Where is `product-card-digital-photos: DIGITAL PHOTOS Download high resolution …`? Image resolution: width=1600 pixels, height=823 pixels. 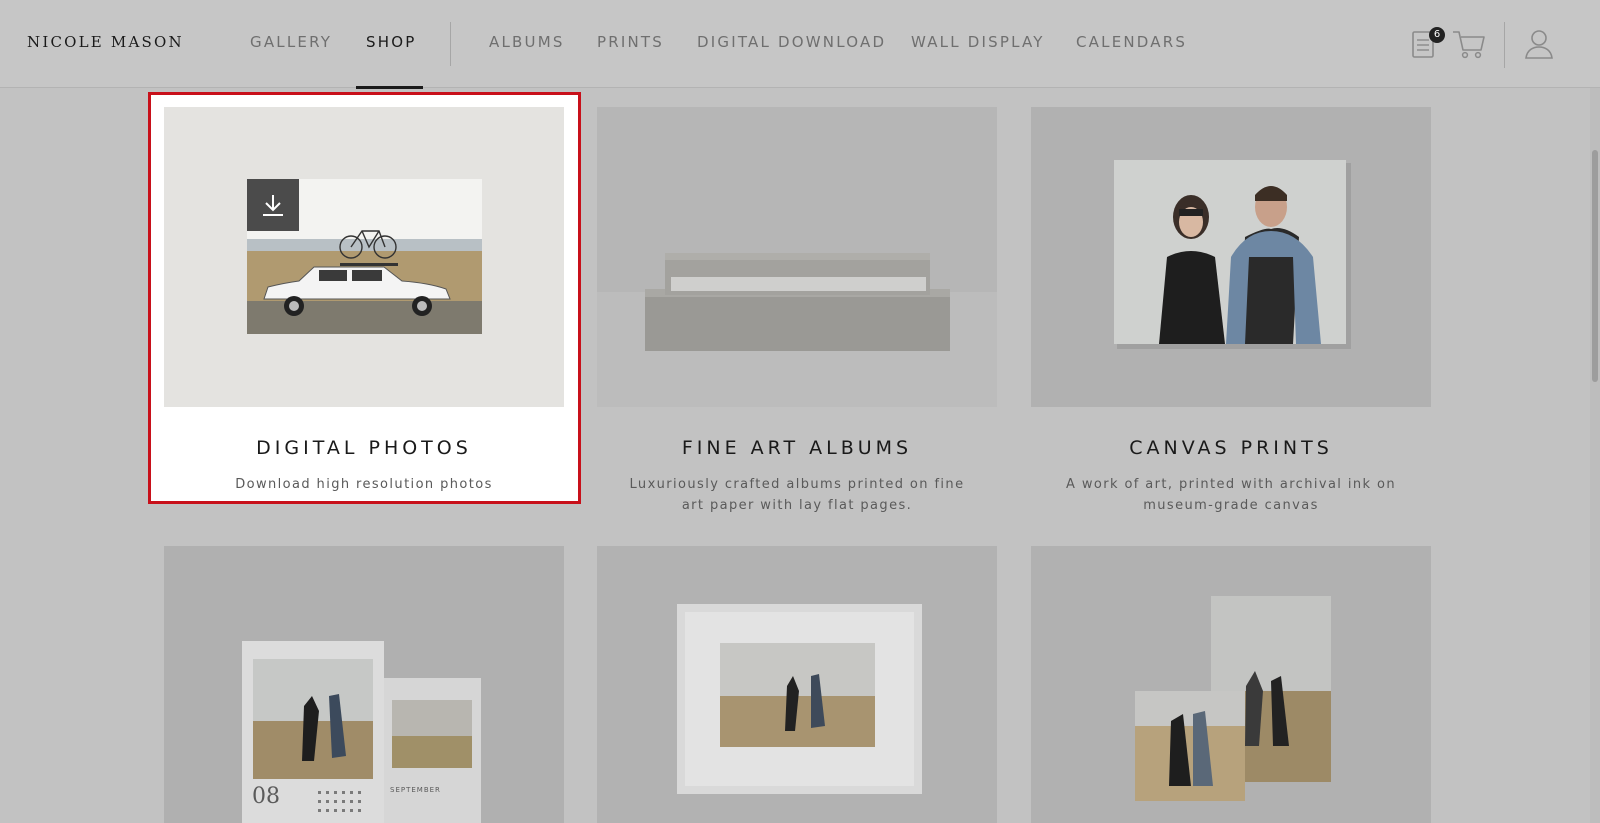
product-card-digital-photos: DIGITAL PHOTOS Download high resolution … is located at coordinates (364, 302).